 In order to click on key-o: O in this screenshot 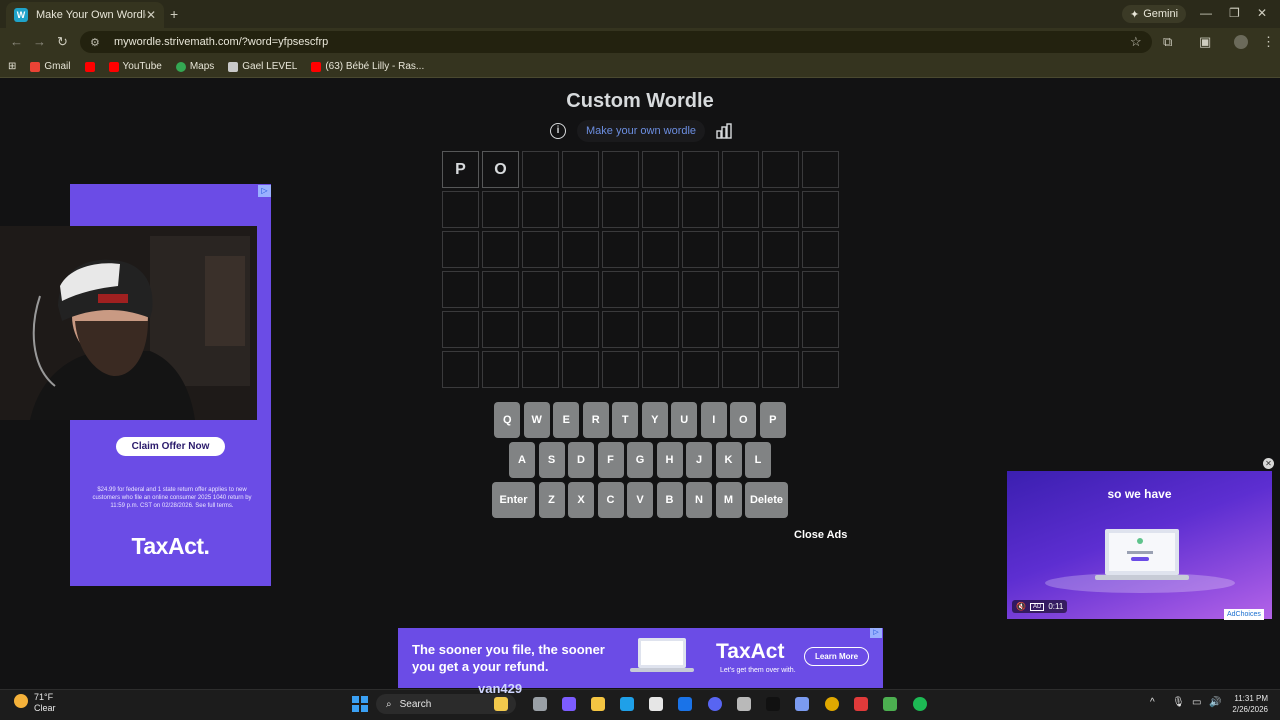, I will do `click(743, 420)`.